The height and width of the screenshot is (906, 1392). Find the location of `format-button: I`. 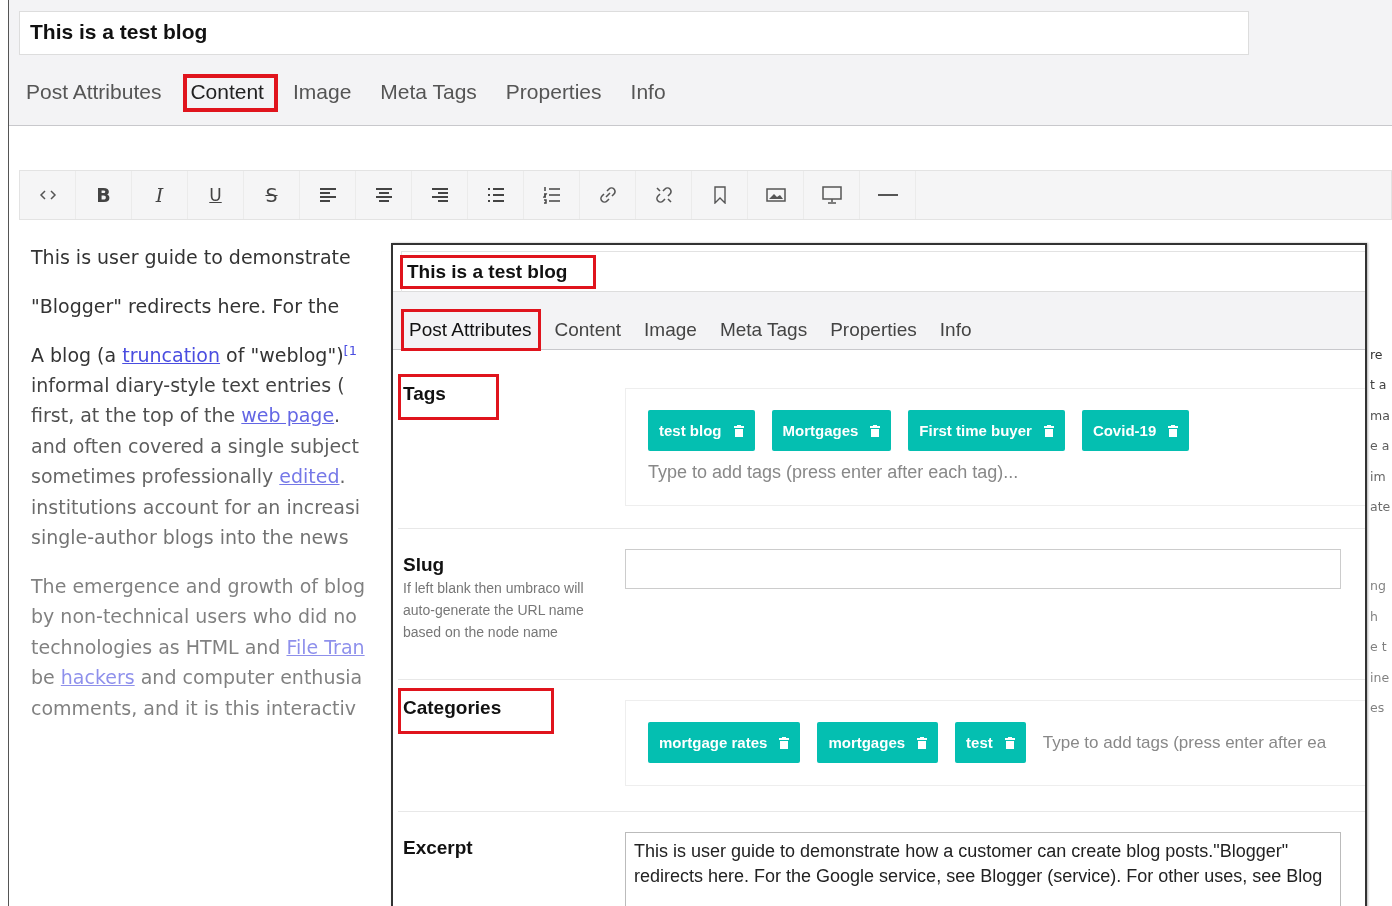

format-button: I is located at coordinates (160, 195).